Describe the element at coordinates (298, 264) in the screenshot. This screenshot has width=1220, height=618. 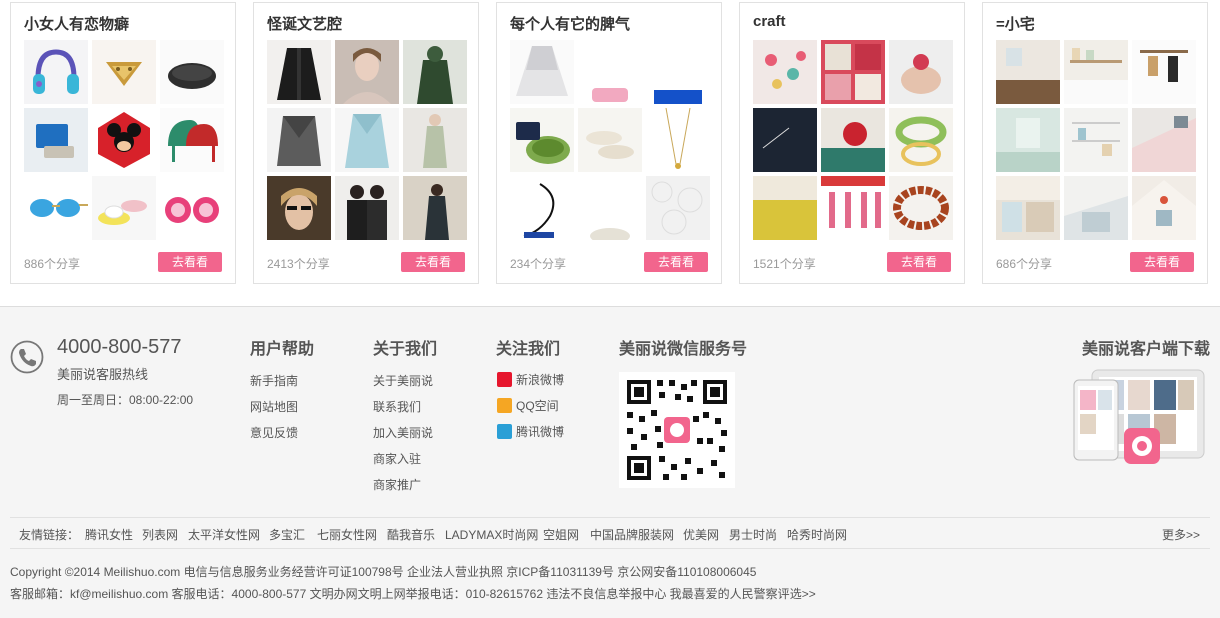
I see `share-count: 2413个分享` at that location.